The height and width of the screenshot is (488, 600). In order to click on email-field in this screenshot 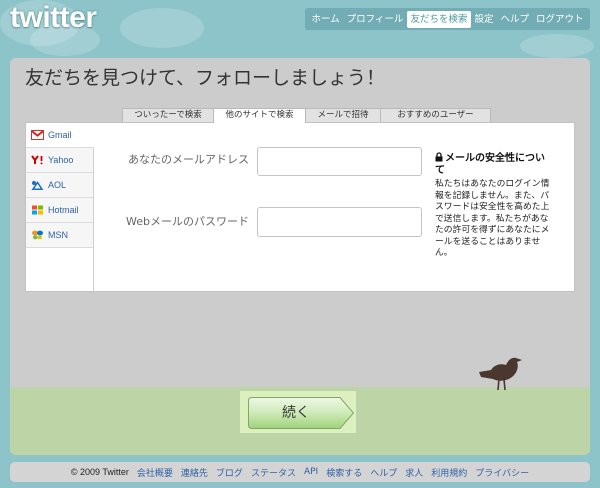, I will do `click(339, 161)`.